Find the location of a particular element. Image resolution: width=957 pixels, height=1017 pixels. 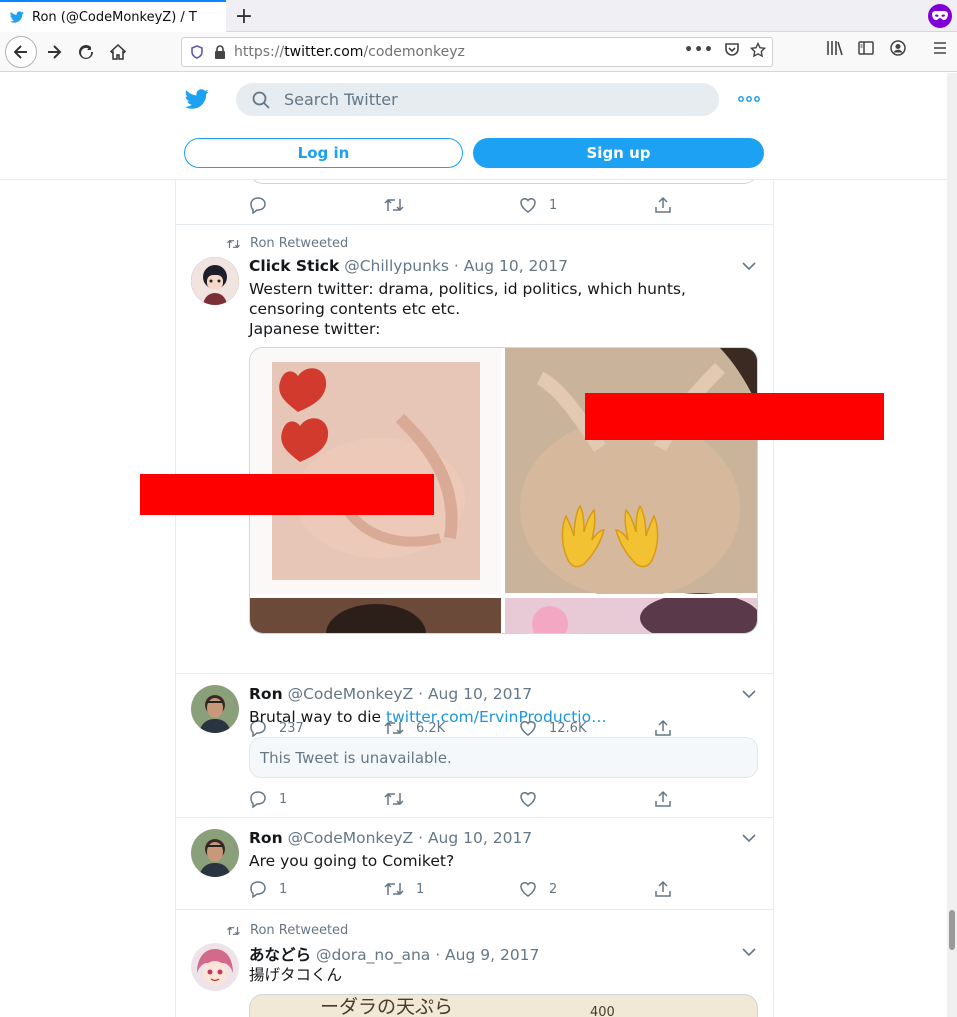

back-button is located at coordinates (21, 52).